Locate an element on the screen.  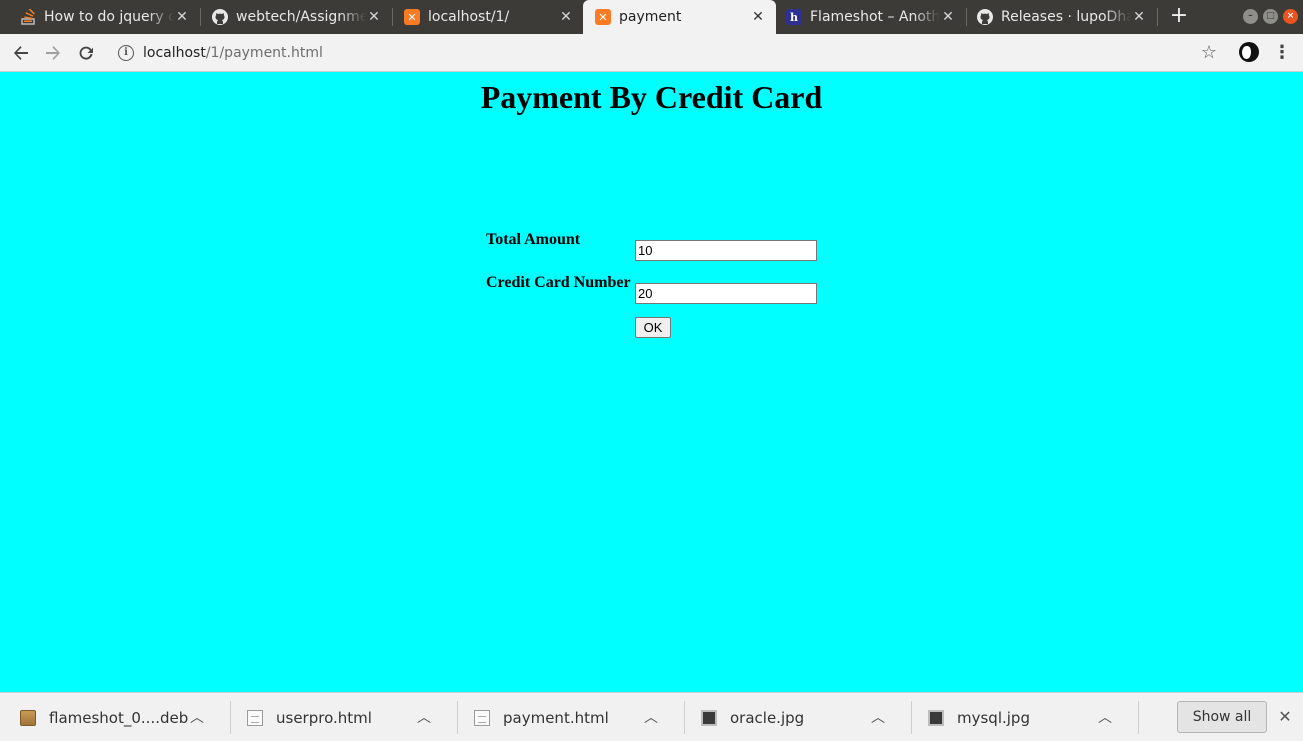
tab-title: payment is located at coordinates (650, 17).